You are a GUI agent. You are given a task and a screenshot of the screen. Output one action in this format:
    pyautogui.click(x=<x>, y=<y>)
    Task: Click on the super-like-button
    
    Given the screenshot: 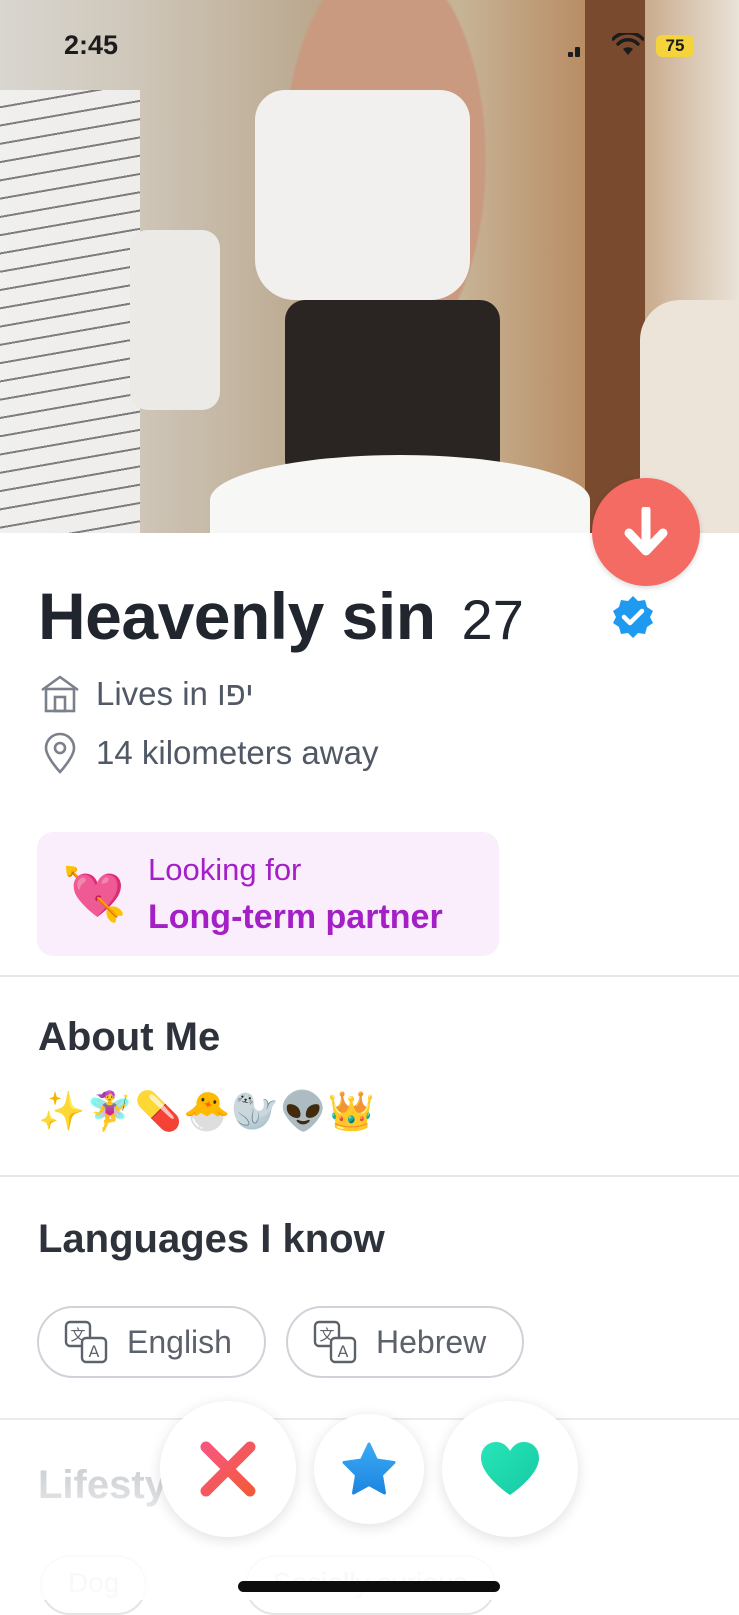 What is the action you would take?
    pyautogui.click(x=369, y=1469)
    